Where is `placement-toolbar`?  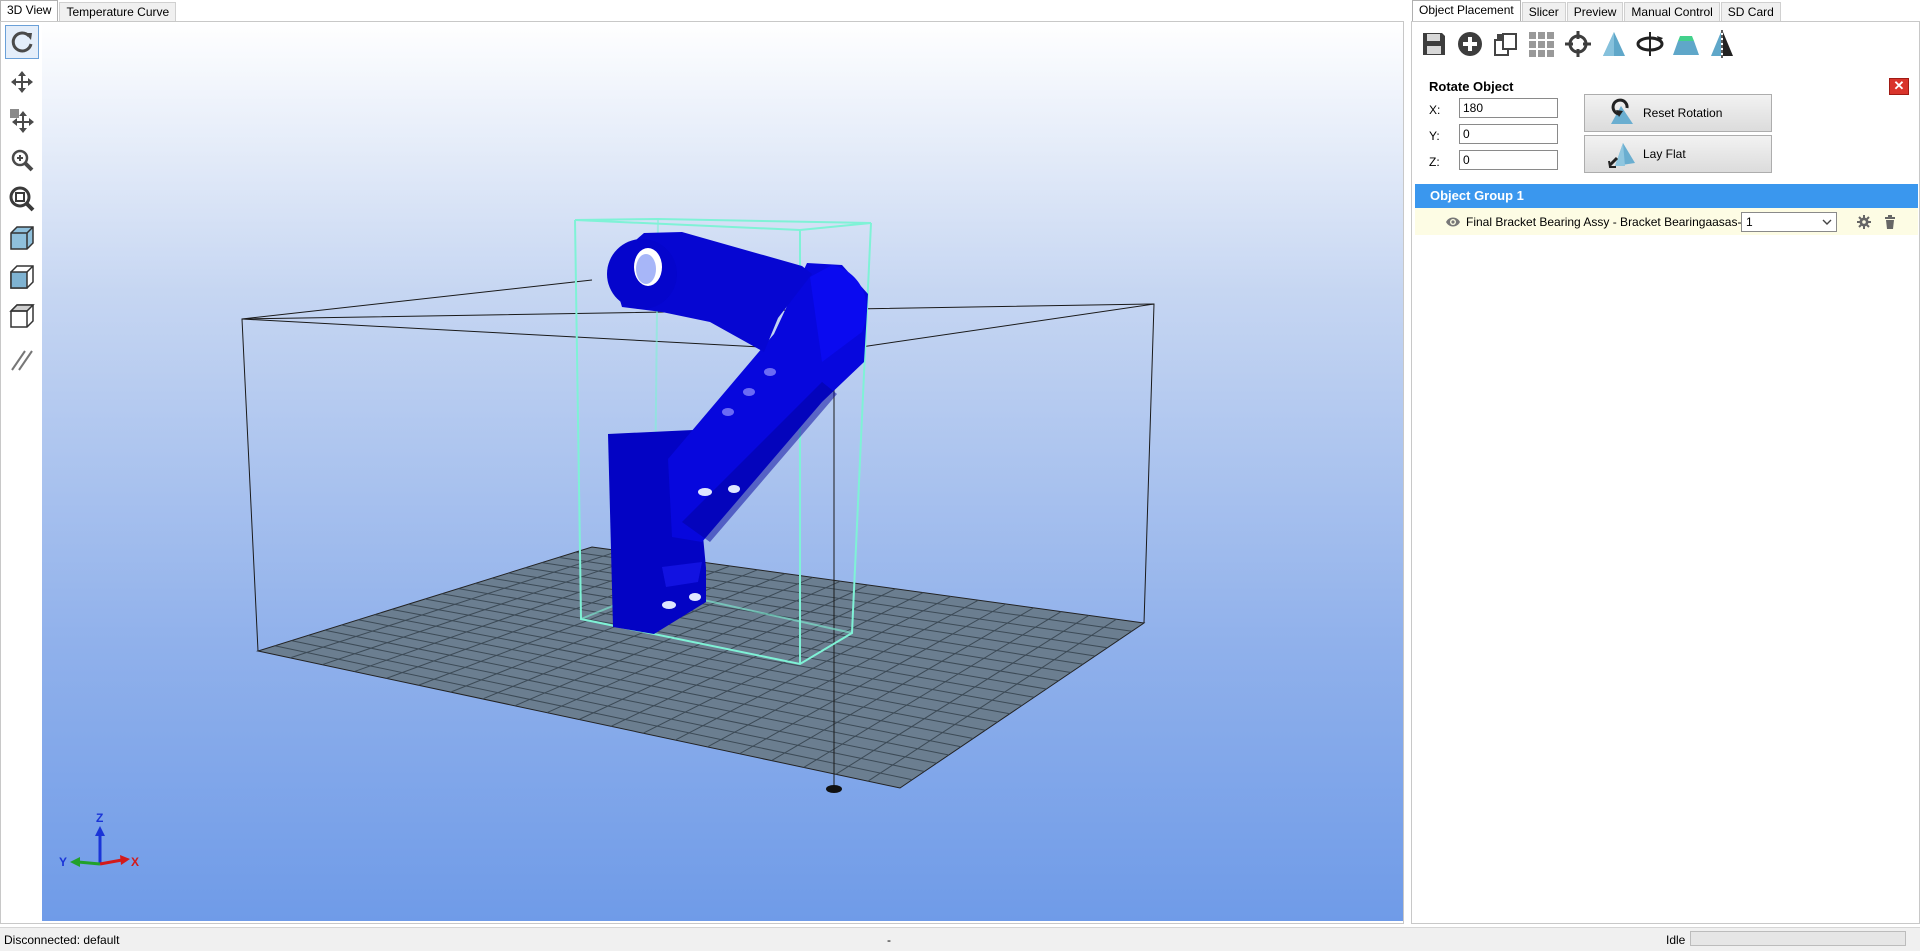
placement-toolbar is located at coordinates (1578, 44).